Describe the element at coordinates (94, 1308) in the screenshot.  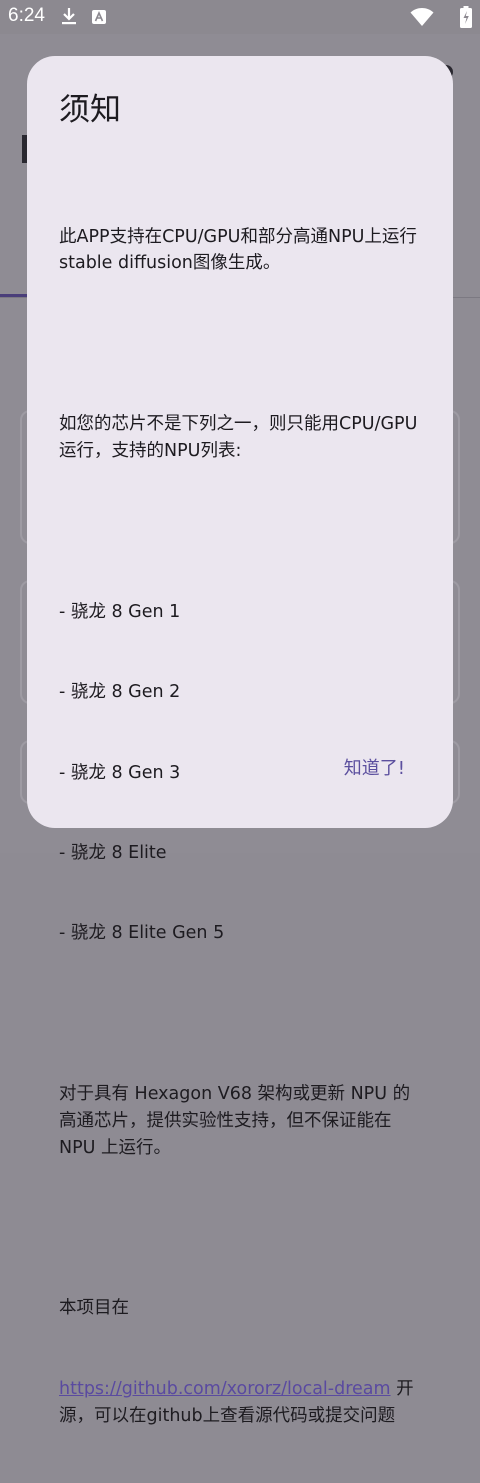
I see `project-prefix: 本项目在` at that location.